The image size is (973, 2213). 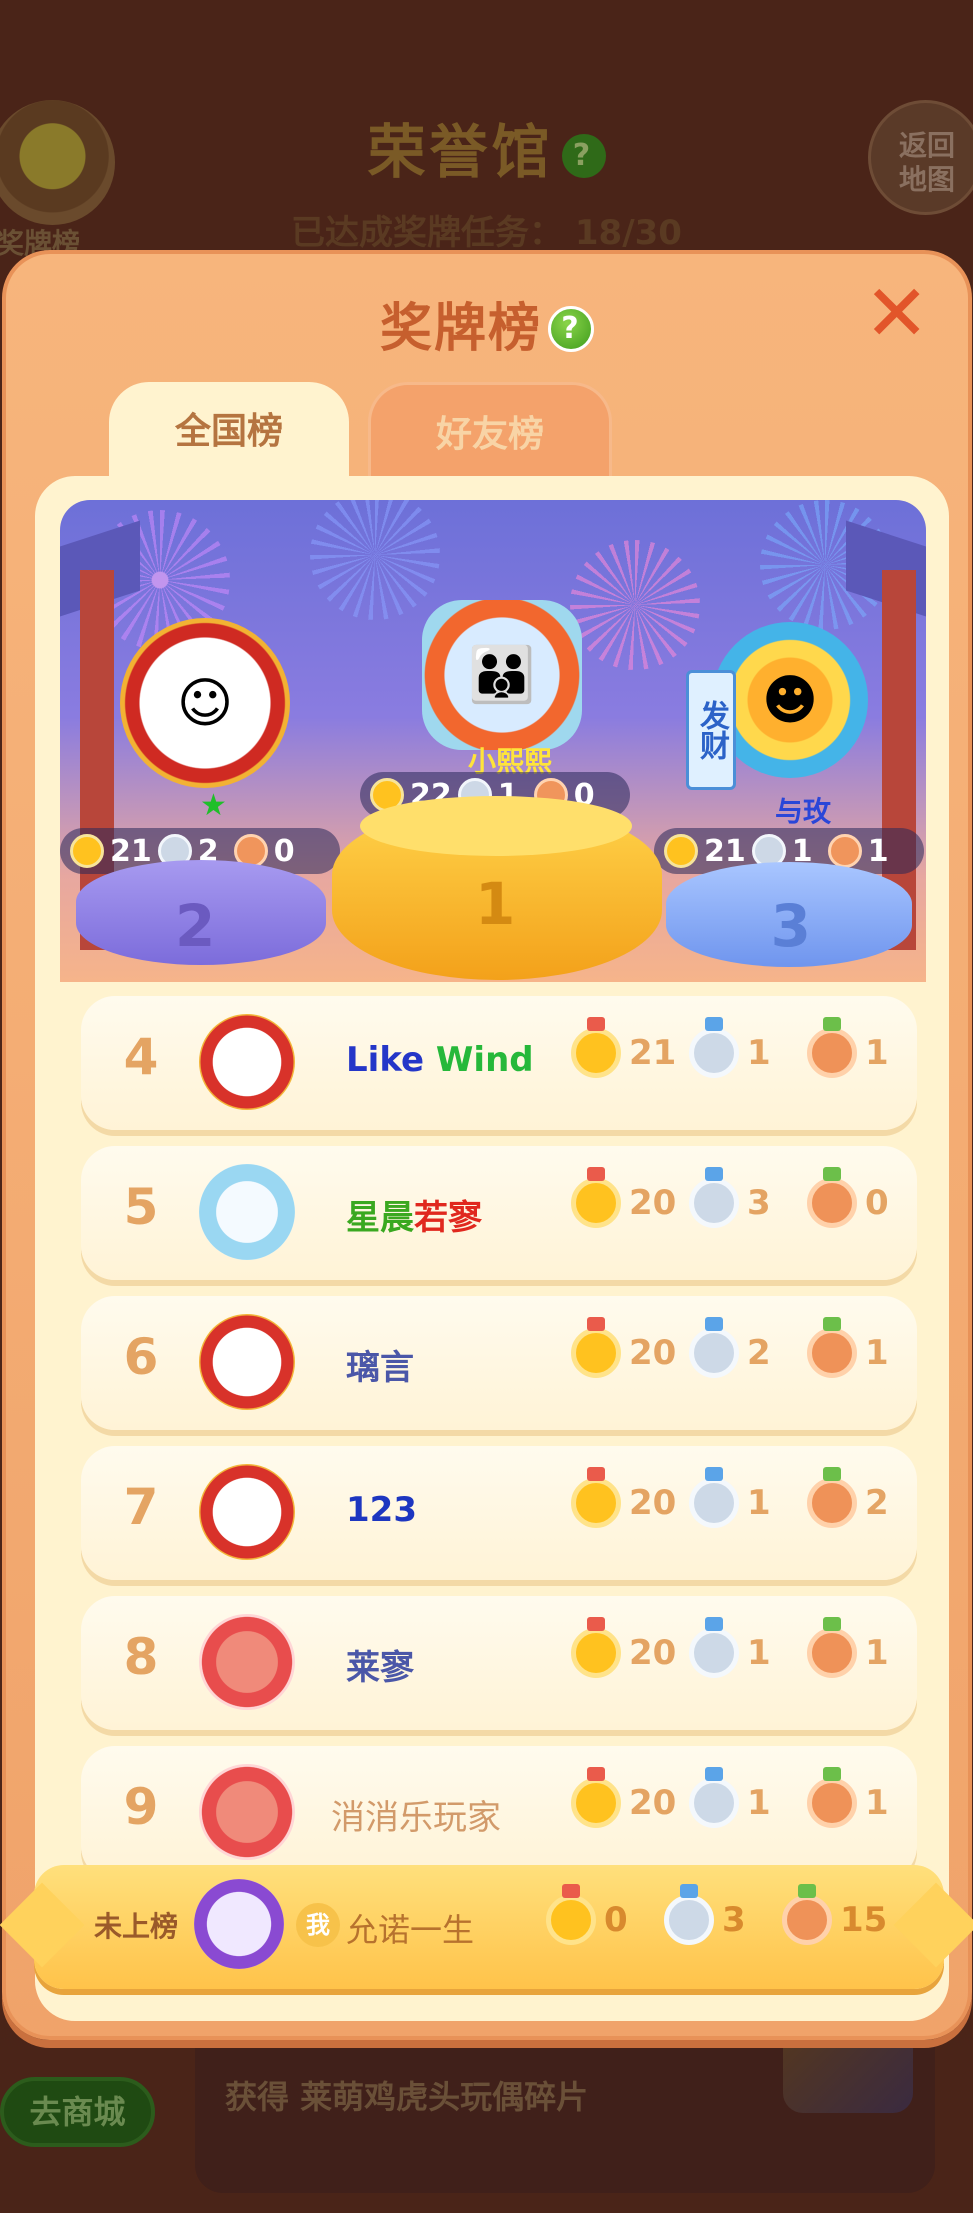 I want to click on leaderboard-row: 4 Like Wind 21 1 1, so click(x=499, y=1063).